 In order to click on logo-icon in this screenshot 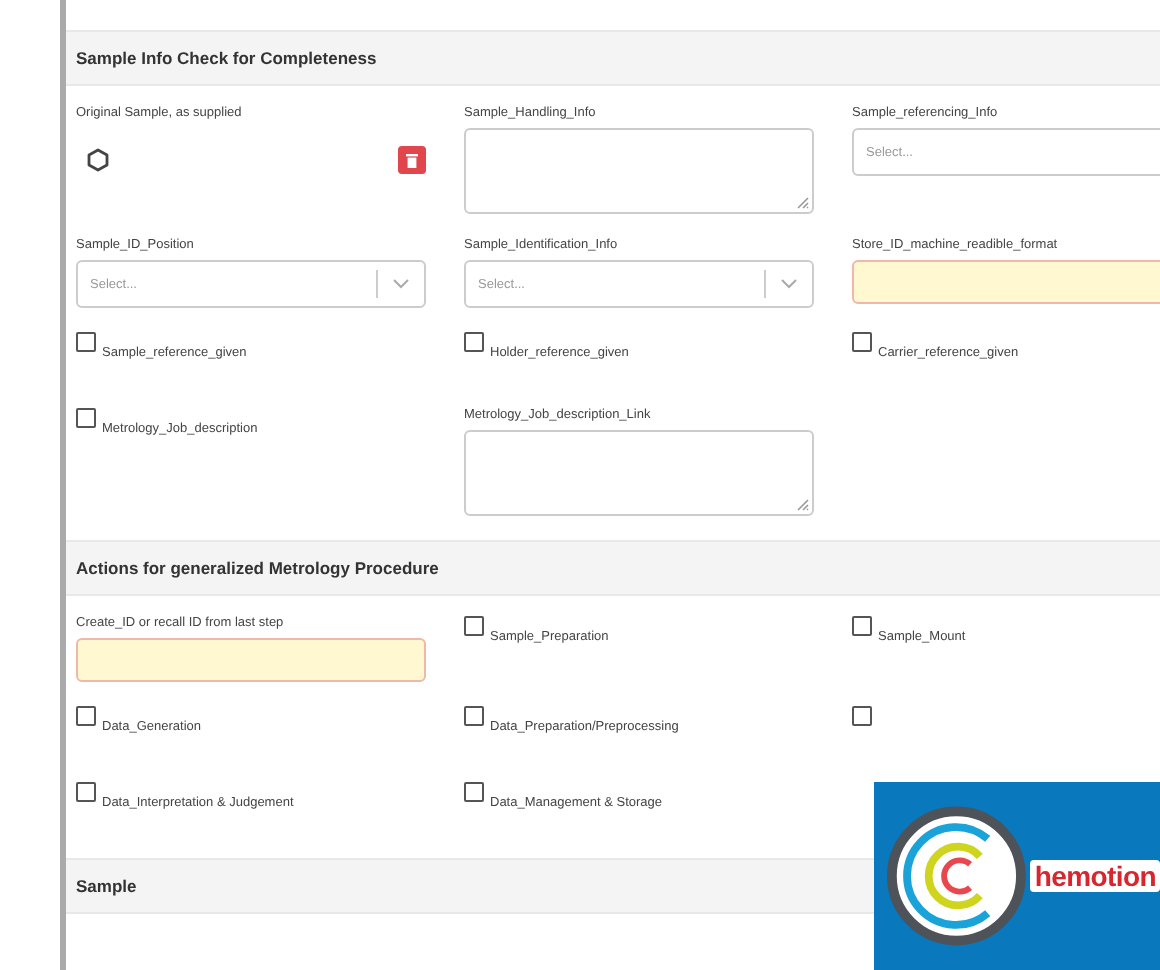, I will do `click(956, 876)`.